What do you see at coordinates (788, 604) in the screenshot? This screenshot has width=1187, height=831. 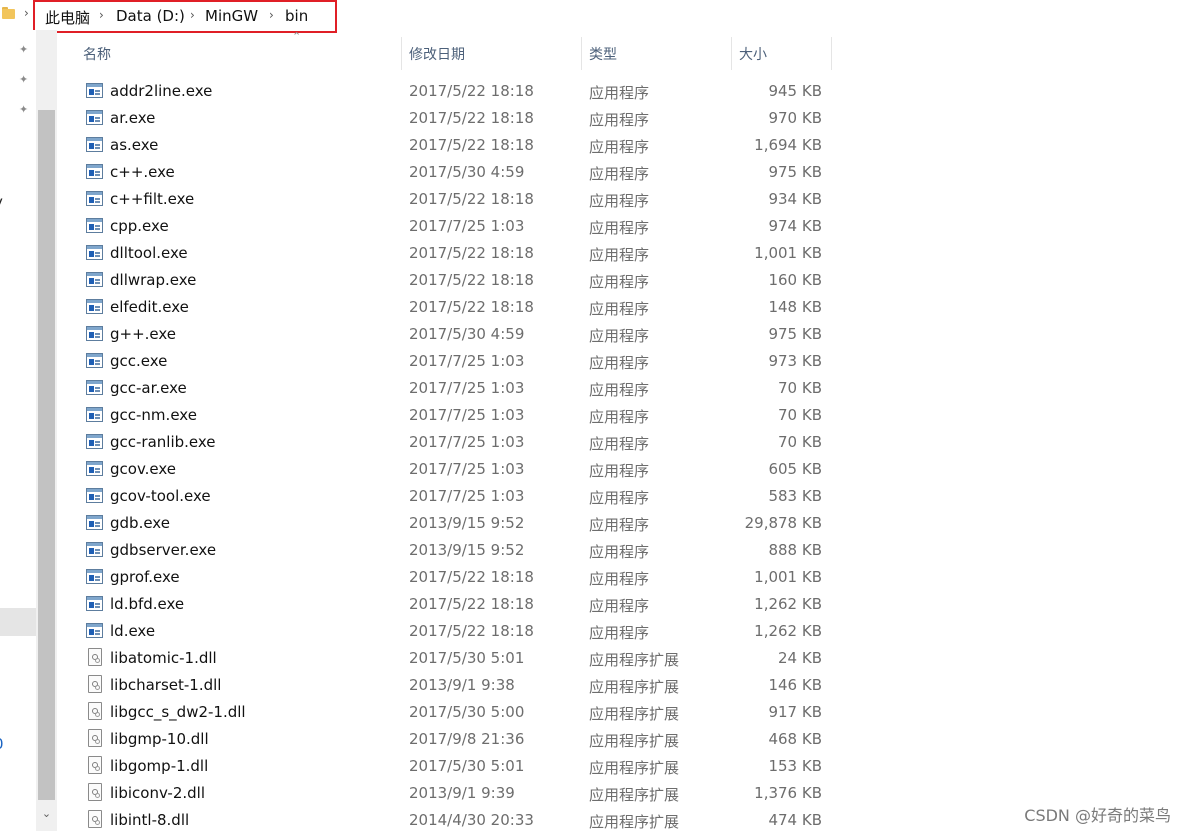 I see `file-size: 1,262 KB` at bounding box center [788, 604].